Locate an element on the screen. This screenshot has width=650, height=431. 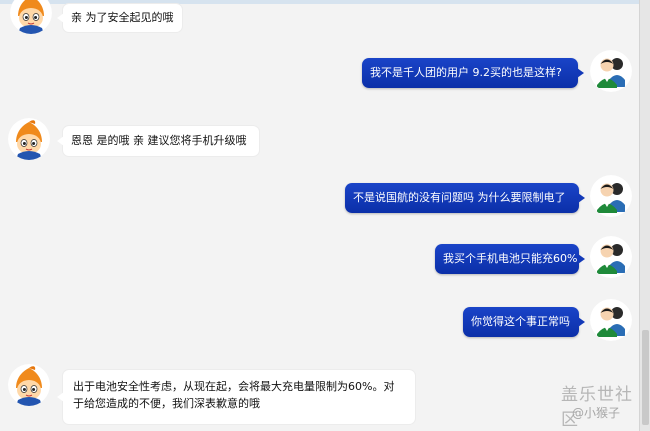
watermark-username: @小猴子 is located at coordinates (596, 413).